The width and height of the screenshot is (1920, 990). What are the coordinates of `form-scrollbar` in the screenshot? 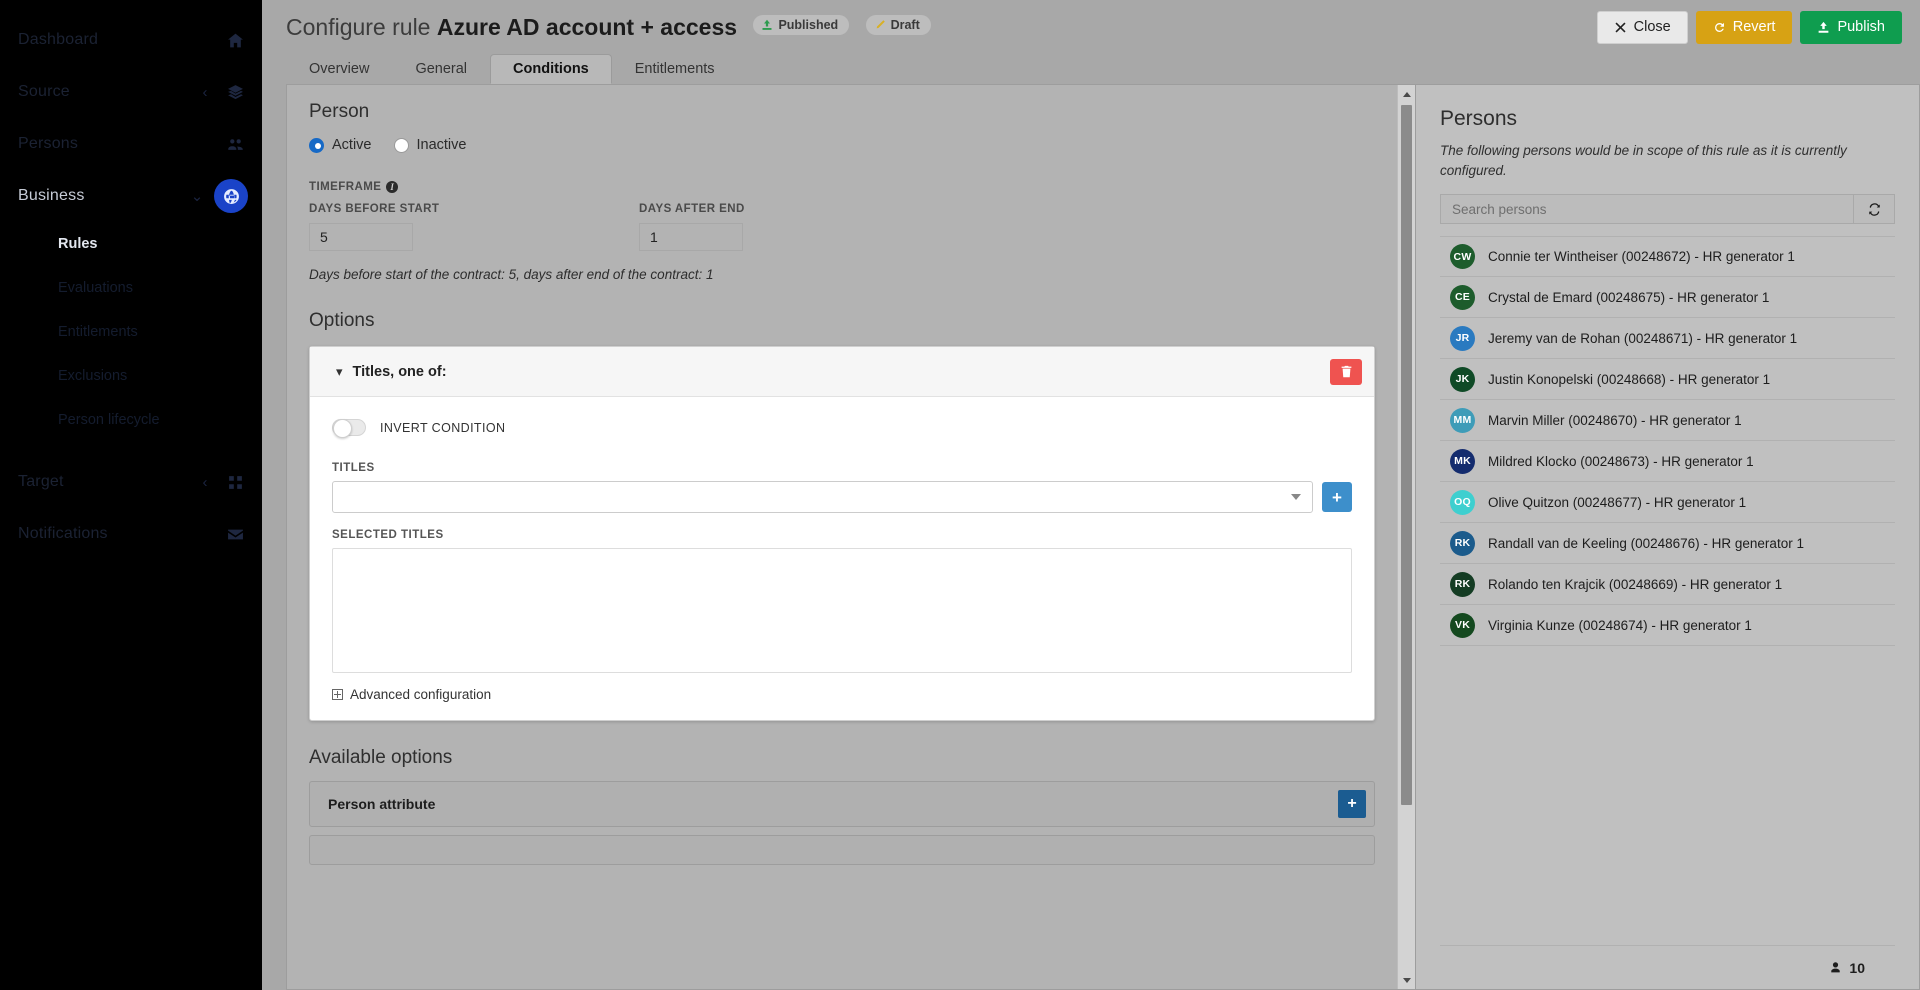 It's located at (1406, 537).